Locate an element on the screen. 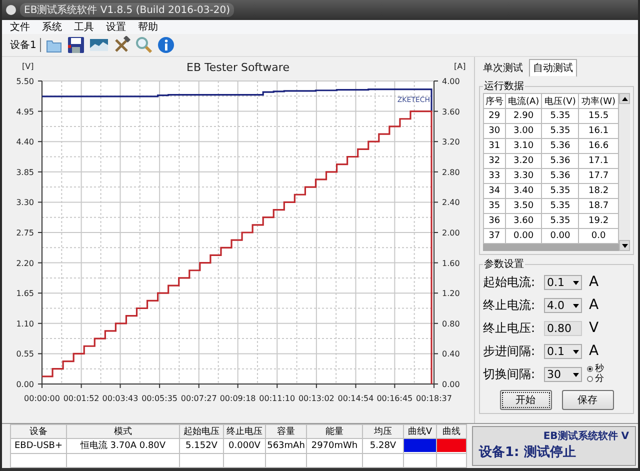  y2-tick-label: 3.20 is located at coordinates (451, 142).